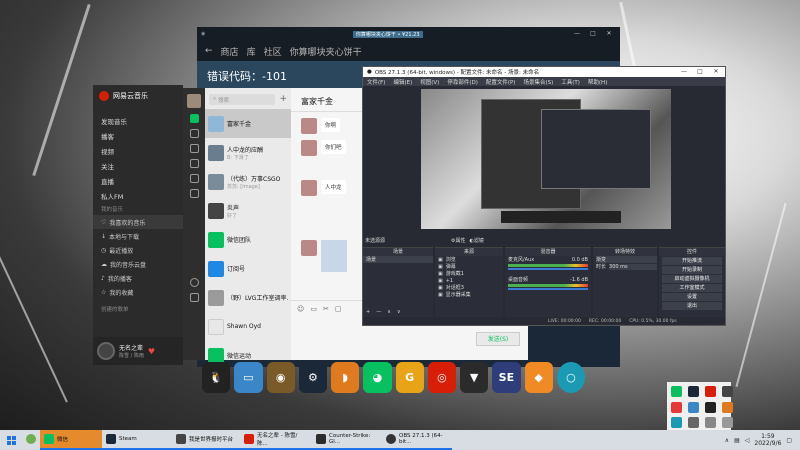 This screenshot has width=800, height=450. What do you see at coordinates (737, 440) in the screenshot?
I see `network-icon: ▤` at bounding box center [737, 440].